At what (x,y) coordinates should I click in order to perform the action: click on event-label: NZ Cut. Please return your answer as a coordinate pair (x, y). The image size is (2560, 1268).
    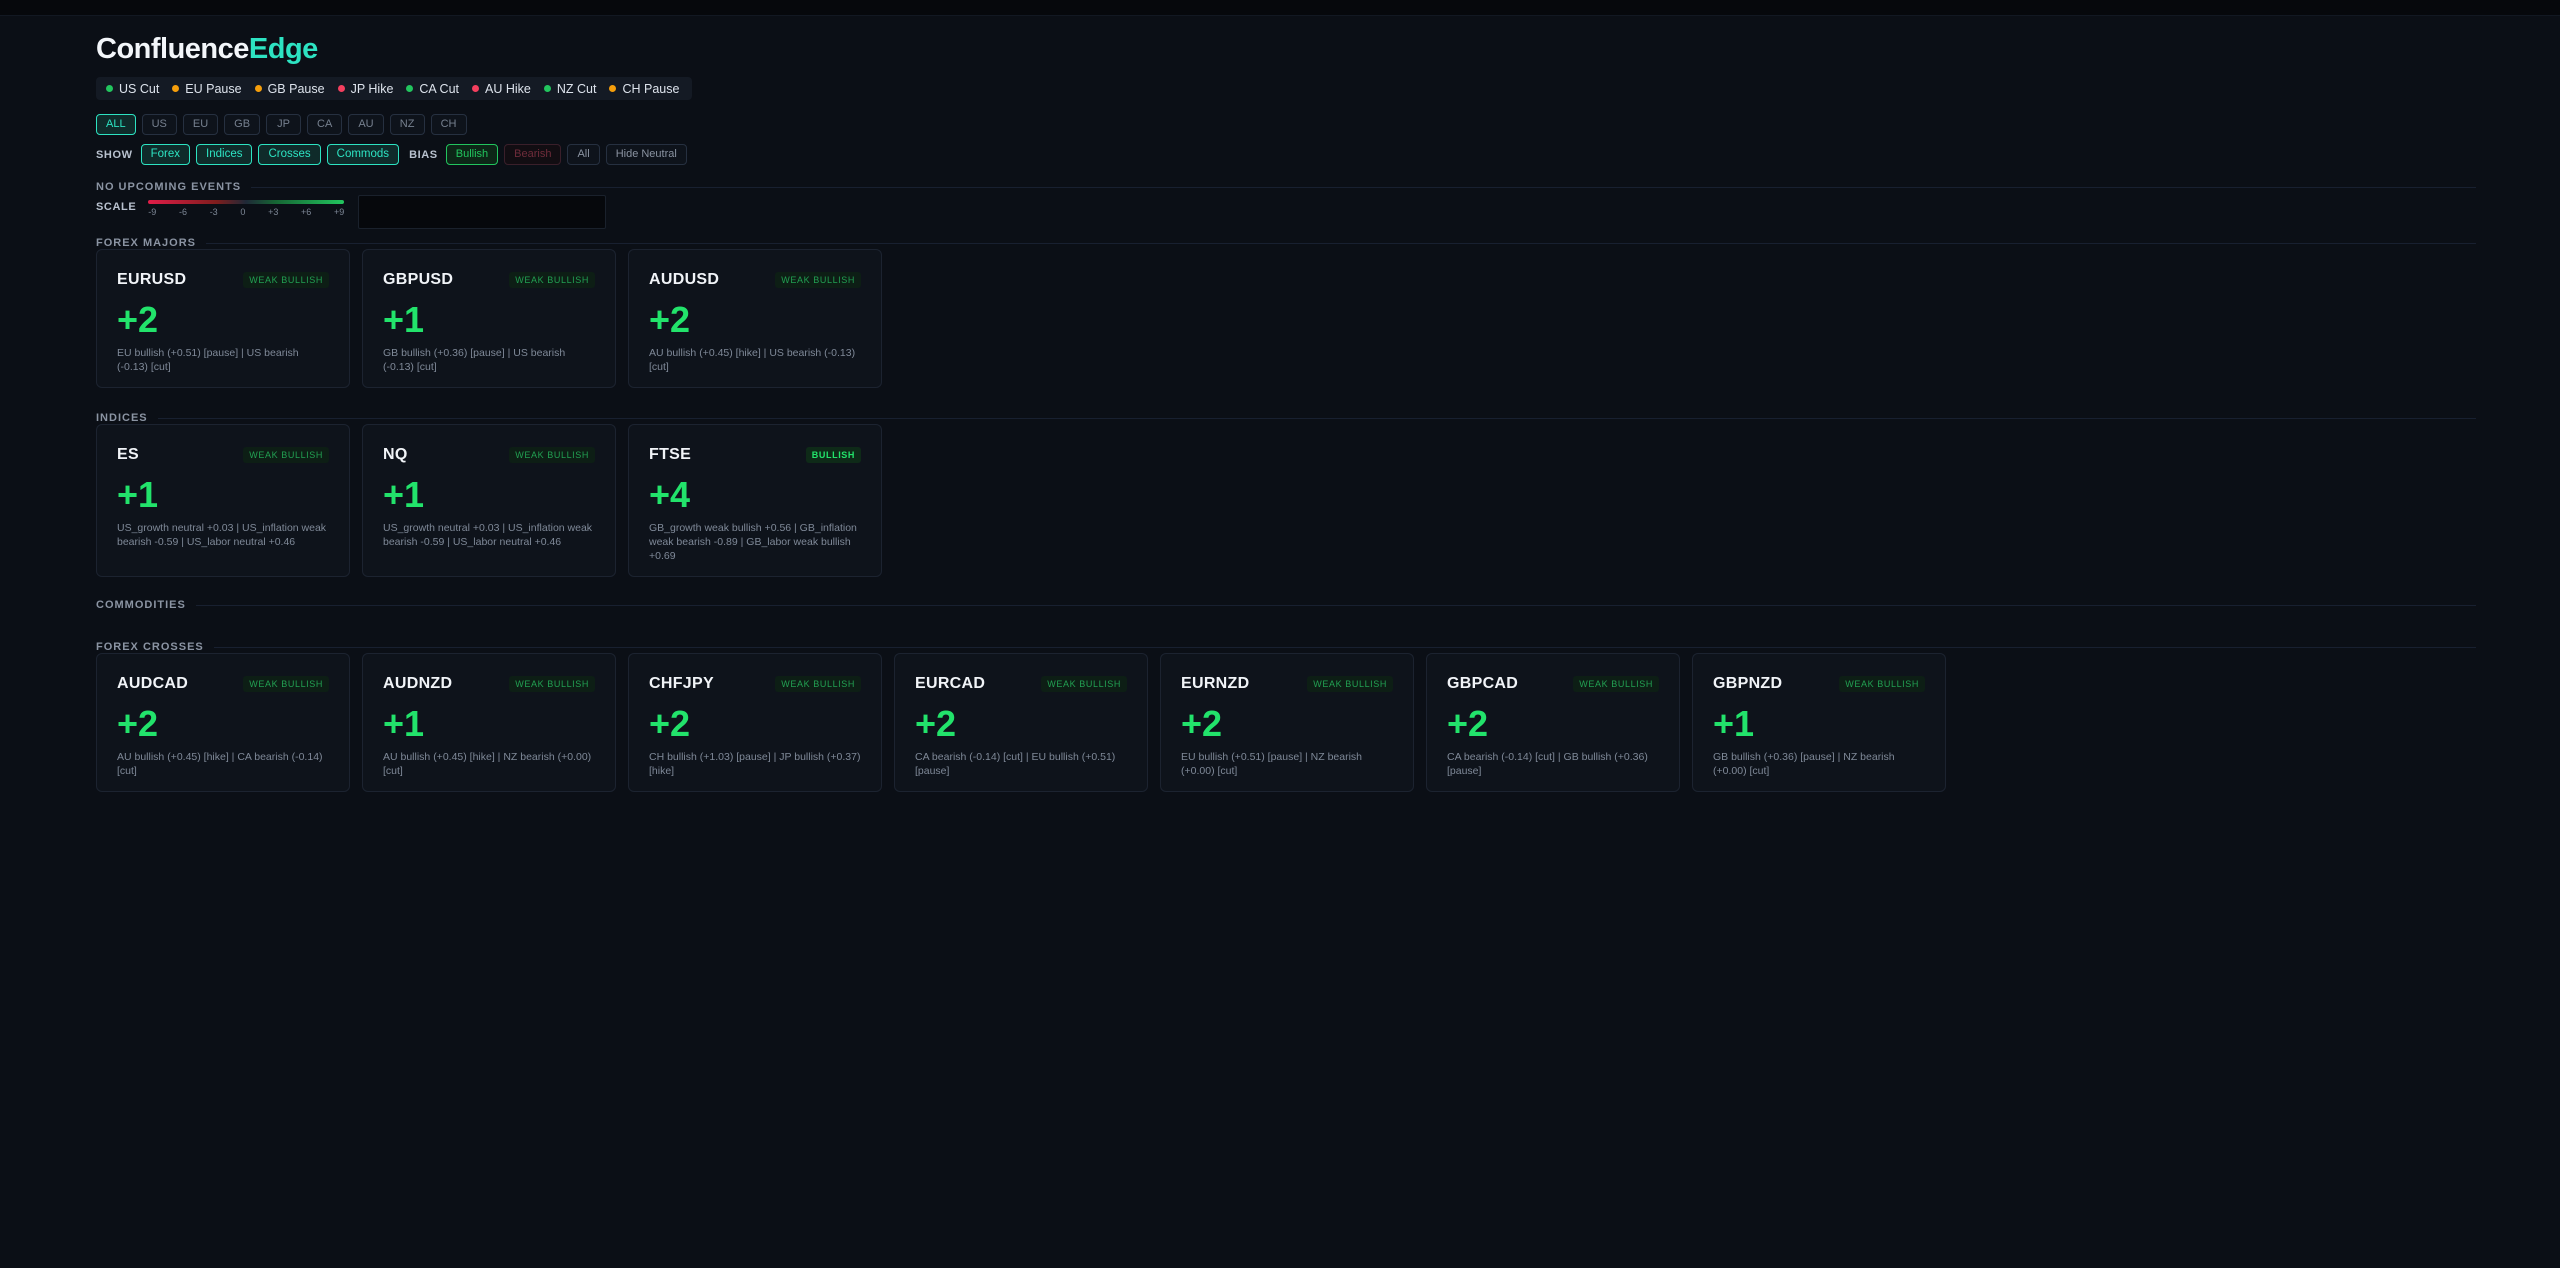
    Looking at the image, I should click on (576, 88).